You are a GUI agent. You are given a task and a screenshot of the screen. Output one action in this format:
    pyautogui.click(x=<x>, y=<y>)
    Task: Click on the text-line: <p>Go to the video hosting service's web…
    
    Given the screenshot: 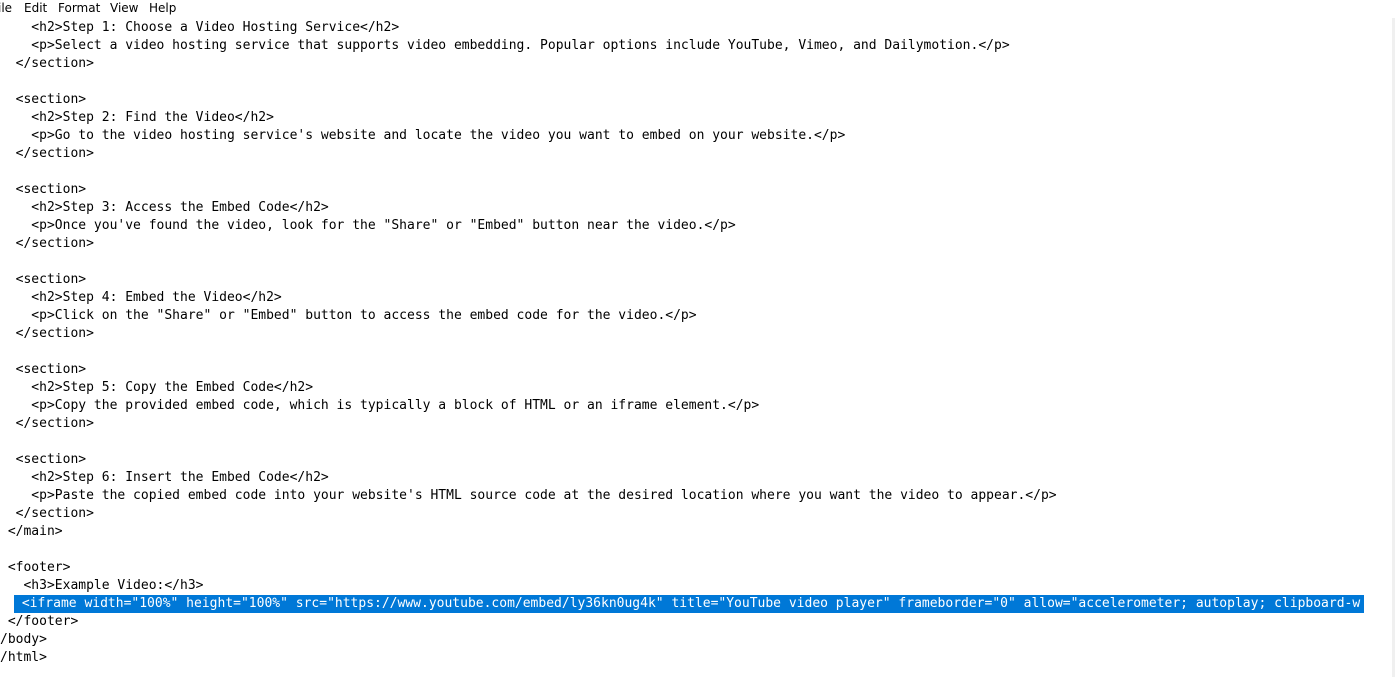 What is the action you would take?
    pyautogui.click(x=423, y=135)
    